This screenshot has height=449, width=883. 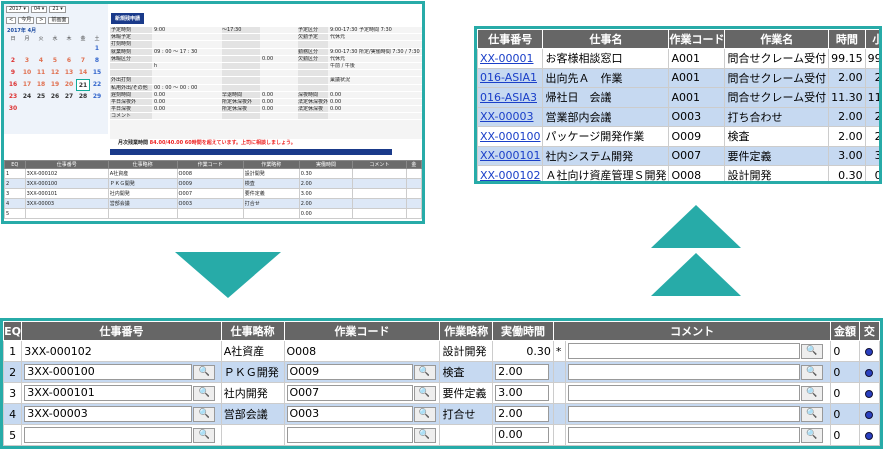 I want to click on calendar-day: 1, so click(x=97, y=49).